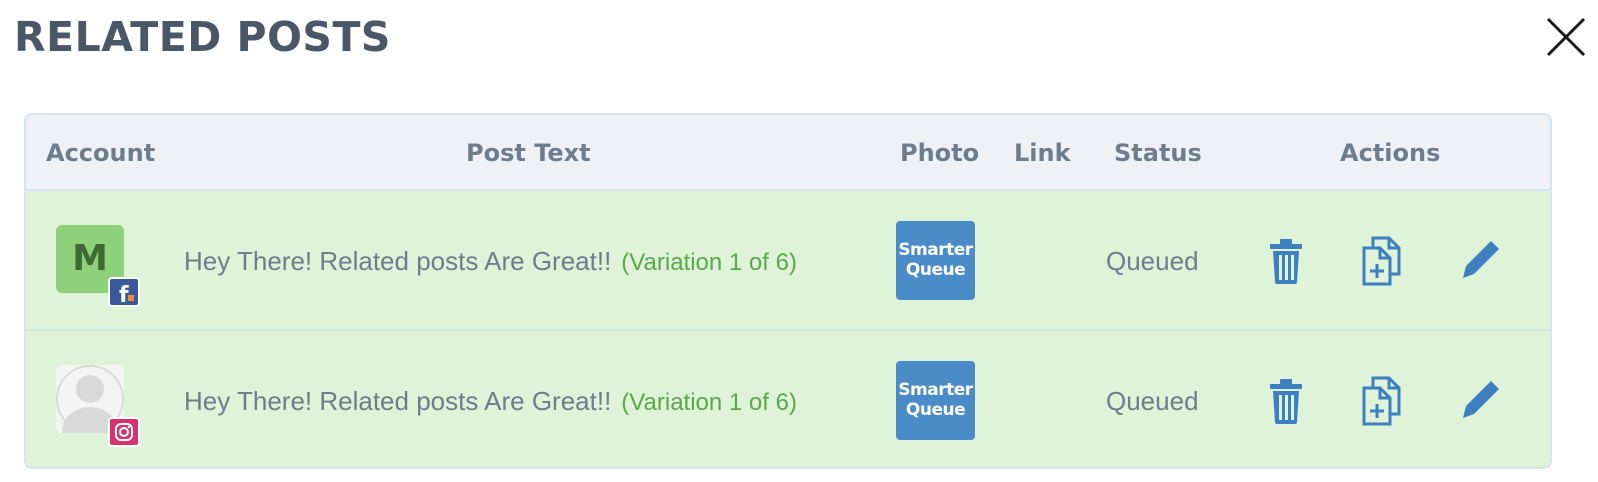  What do you see at coordinates (528, 153) in the screenshot?
I see `header-post-text: Post Text` at bounding box center [528, 153].